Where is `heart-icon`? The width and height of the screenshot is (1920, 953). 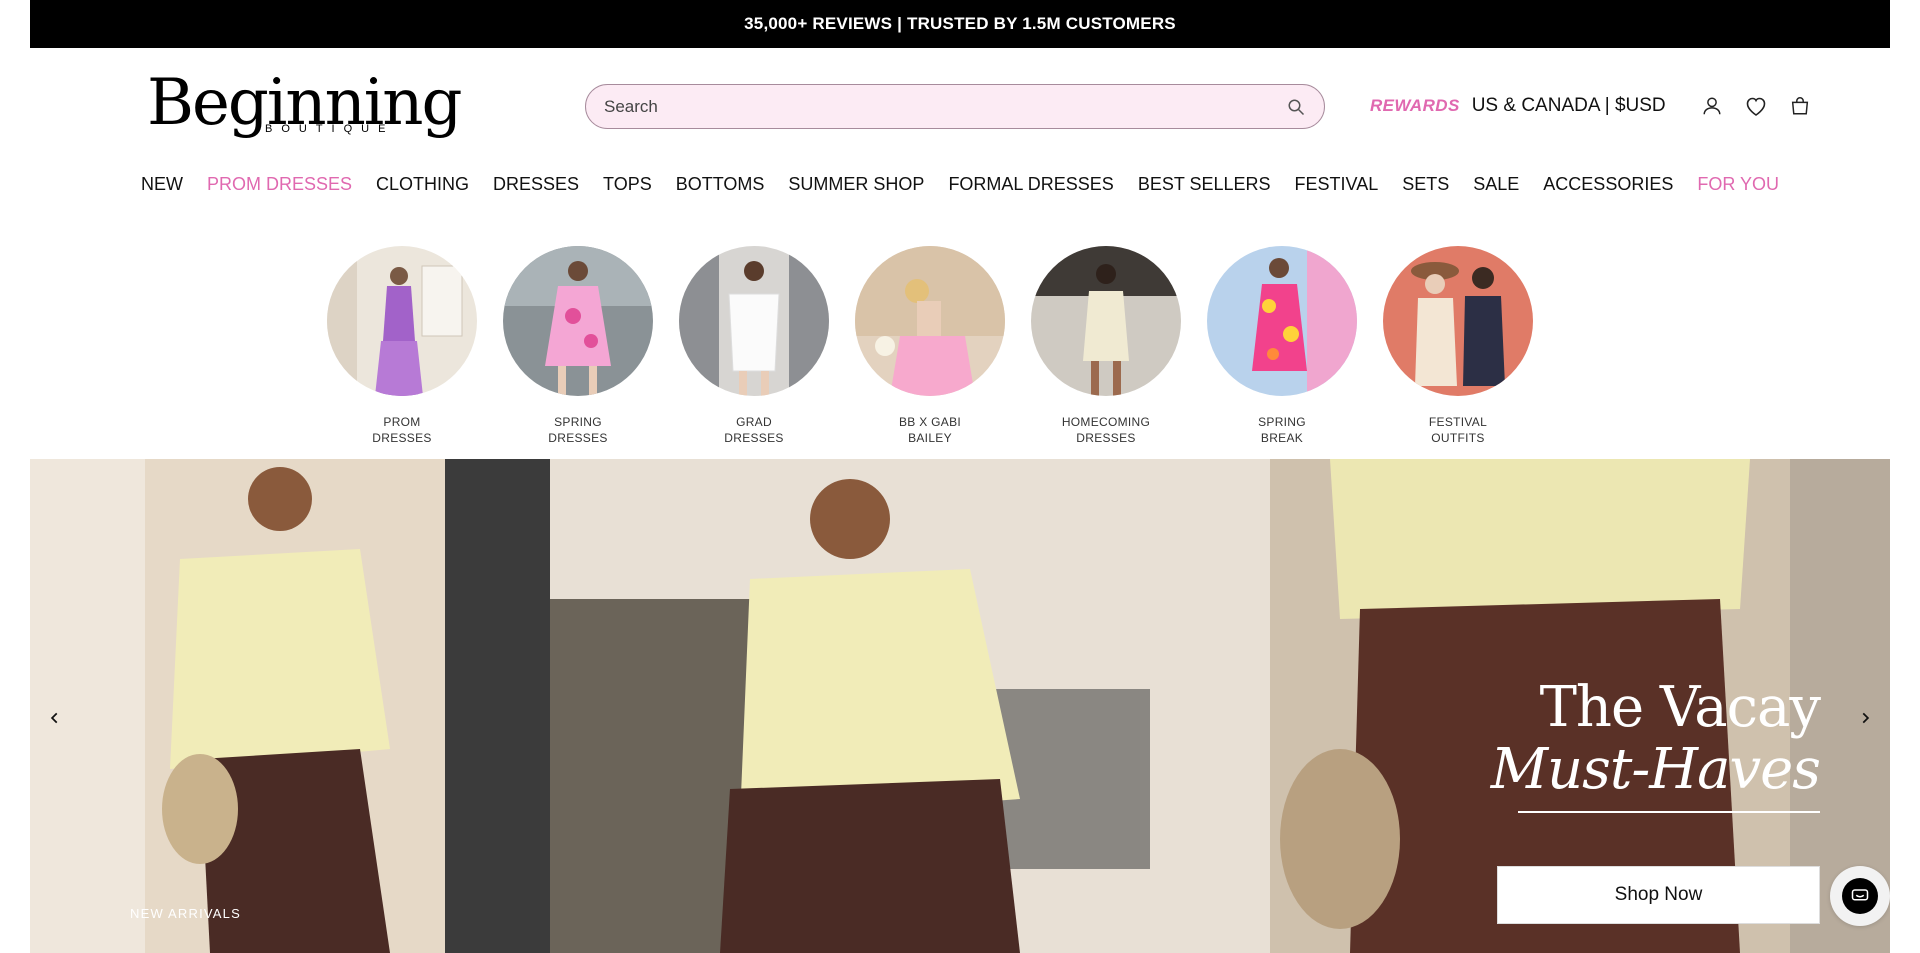 heart-icon is located at coordinates (1756, 106).